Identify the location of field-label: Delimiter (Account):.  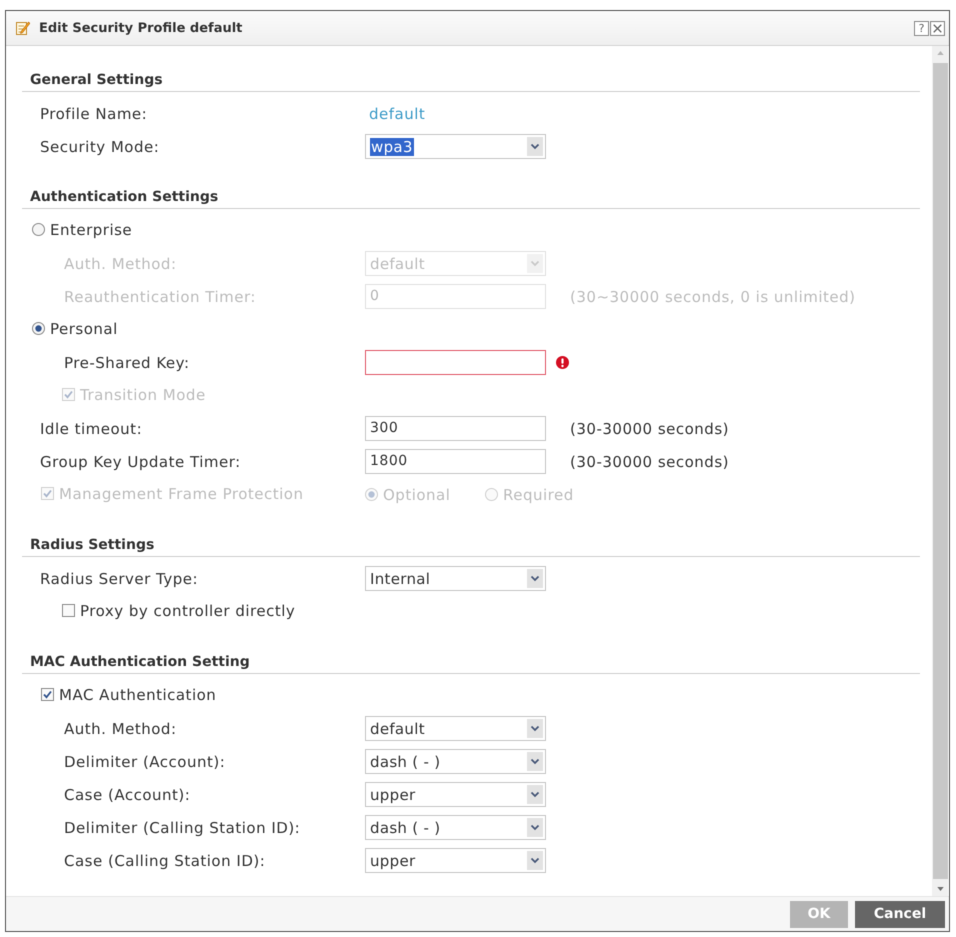
(145, 761).